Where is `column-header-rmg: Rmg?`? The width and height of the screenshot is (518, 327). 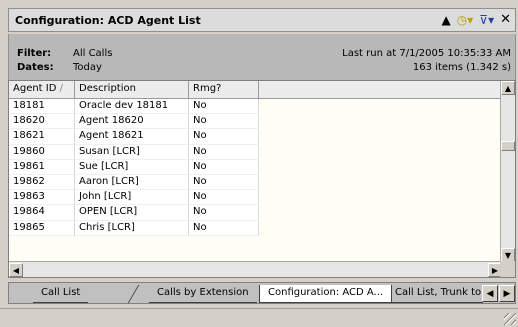
column-header-rmg: Rmg? is located at coordinates (224, 90).